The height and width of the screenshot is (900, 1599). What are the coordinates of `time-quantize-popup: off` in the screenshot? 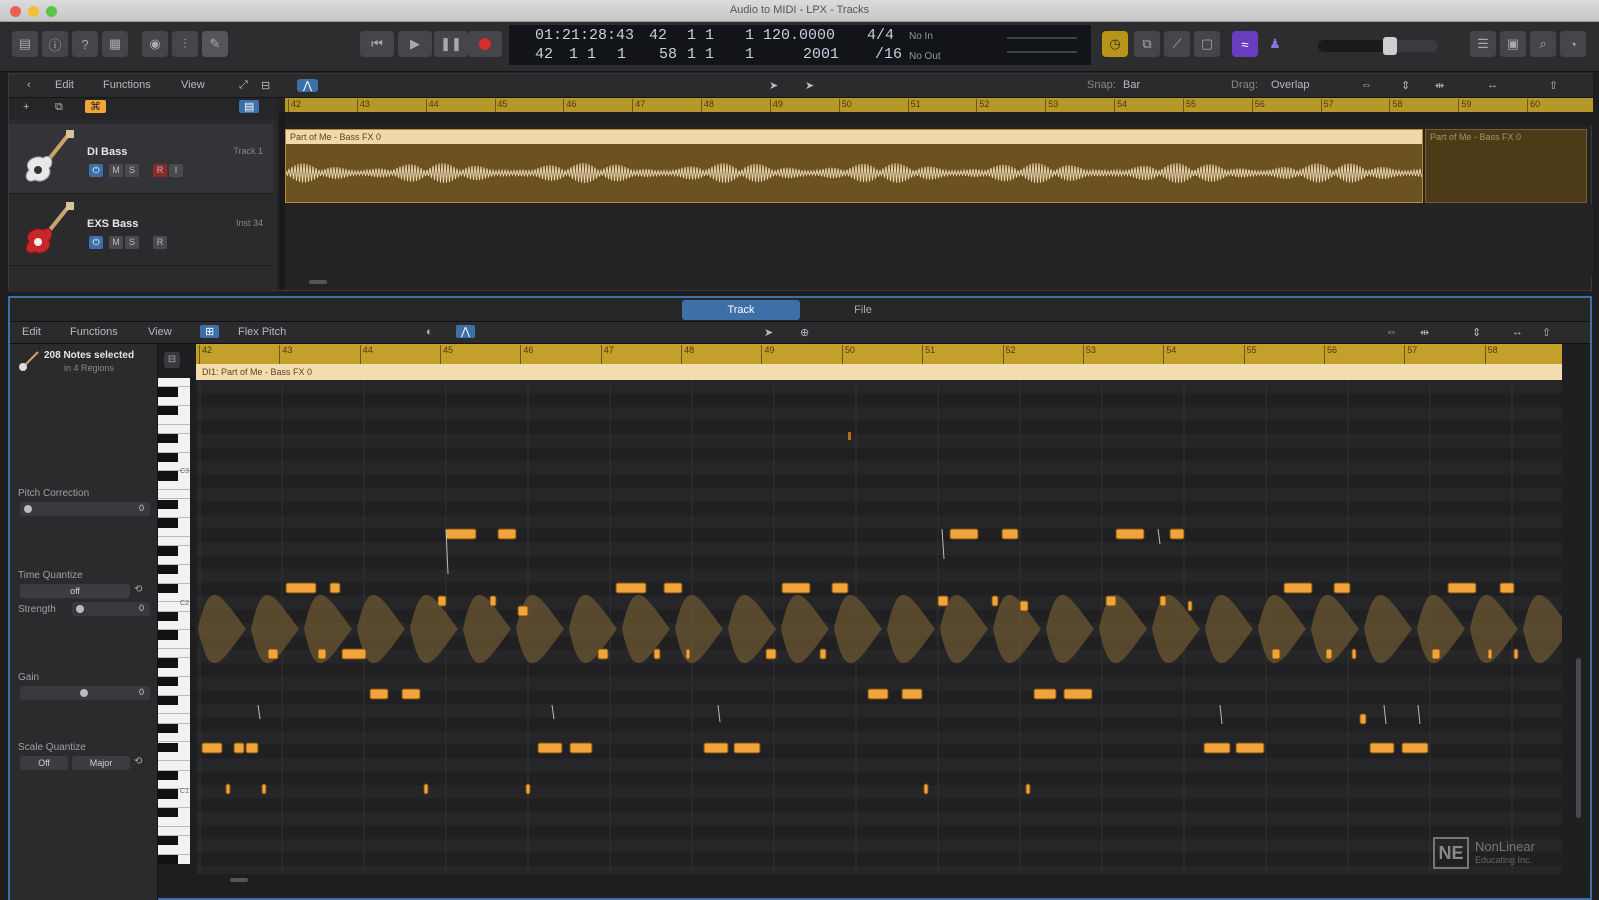 It's located at (75, 591).